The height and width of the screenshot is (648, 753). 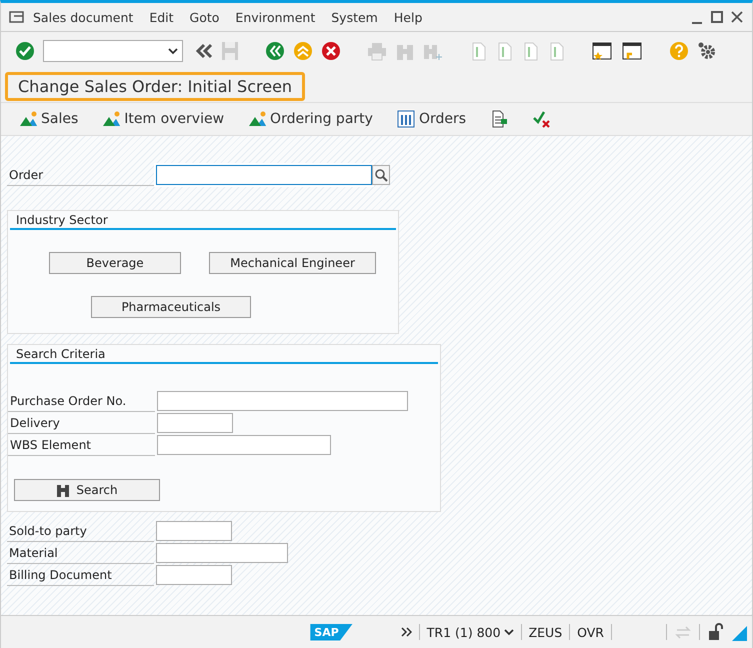 What do you see at coordinates (541, 119) in the screenshot?
I see `checkmark-cross-icon` at bounding box center [541, 119].